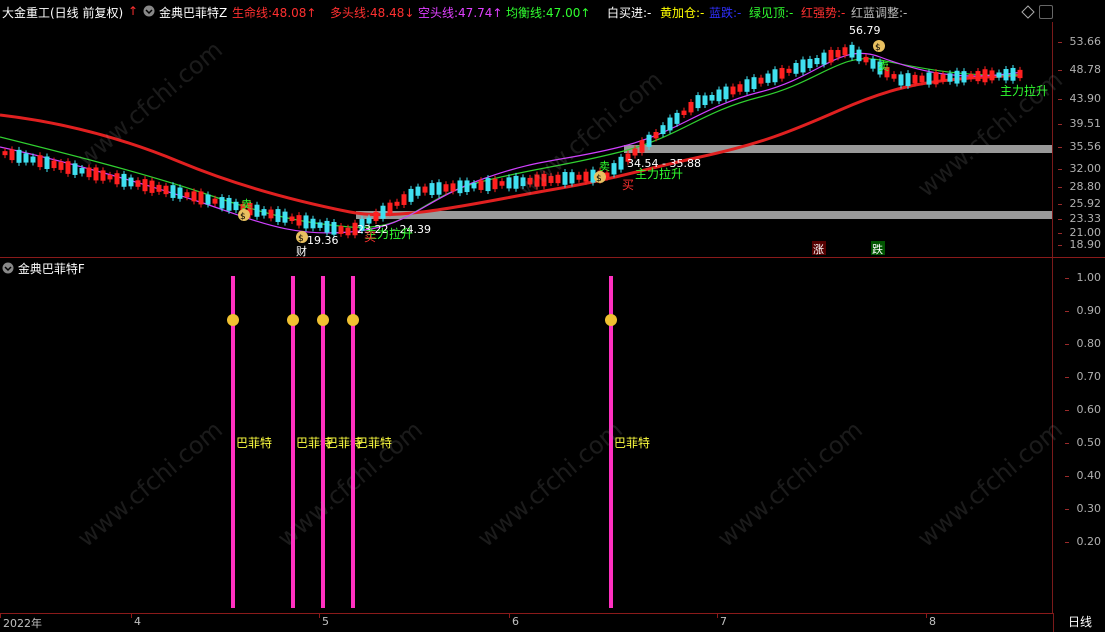 The width and height of the screenshot is (1105, 632). I want to click on x-axis-tick: 6, so click(515, 621).